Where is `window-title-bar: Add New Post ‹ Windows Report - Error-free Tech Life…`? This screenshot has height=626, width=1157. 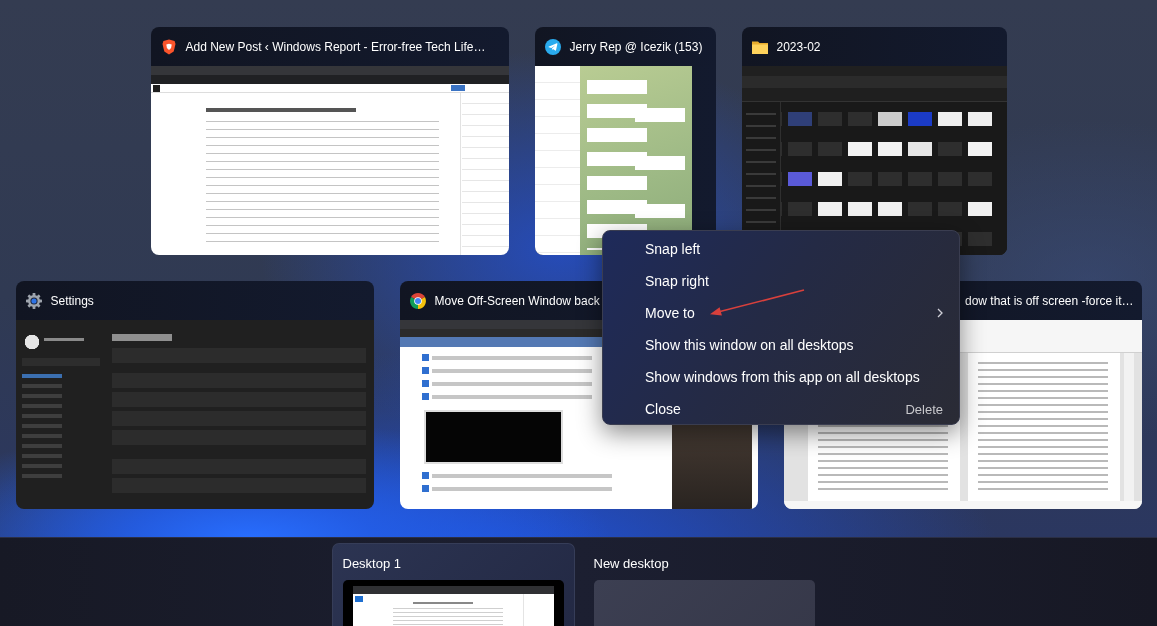
window-title-bar: Add New Post ‹ Windows Report - Error-free Tech Life… is located at coordinates (329, 46).